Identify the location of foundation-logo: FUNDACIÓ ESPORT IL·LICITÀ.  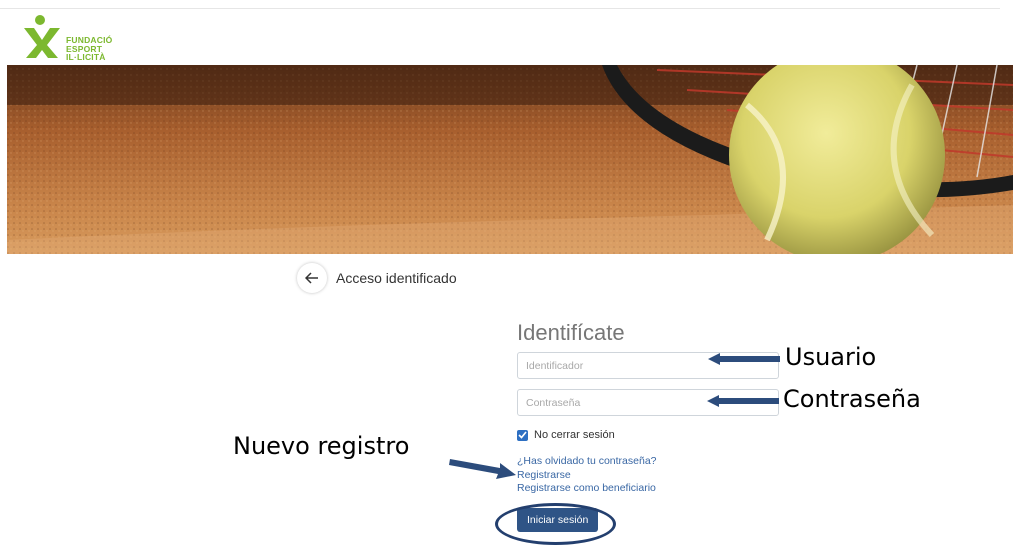
(77, 38).